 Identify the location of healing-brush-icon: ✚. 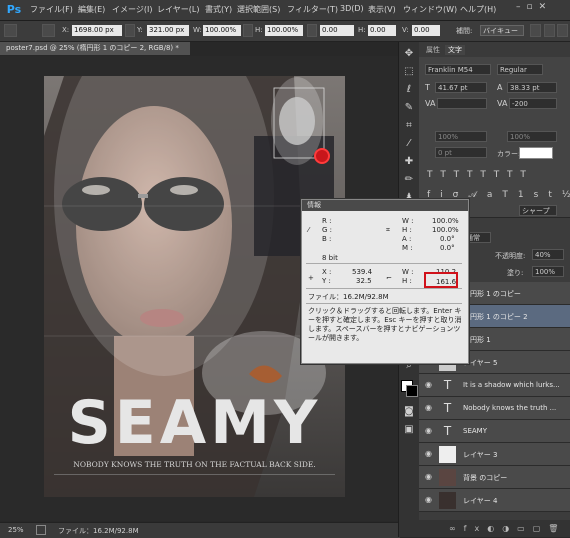
(409, 162).